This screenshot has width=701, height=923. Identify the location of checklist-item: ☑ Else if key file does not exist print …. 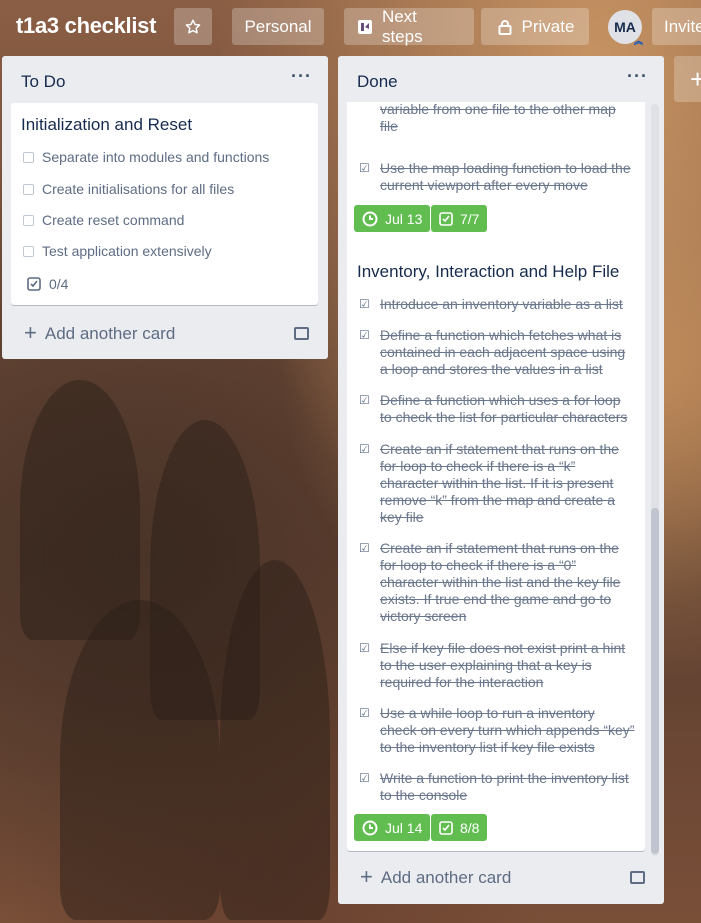
(497, 665).